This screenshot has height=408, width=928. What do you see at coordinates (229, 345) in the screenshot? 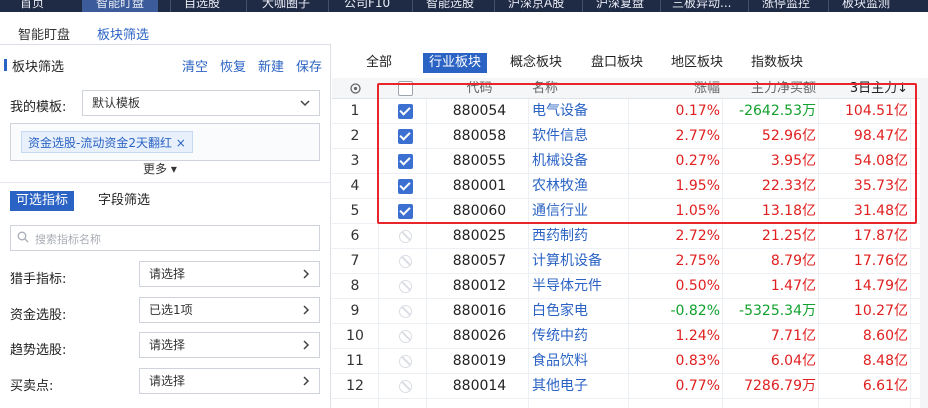
I see `filter-select-trend: 请选择` at bounding box center [229, 345].